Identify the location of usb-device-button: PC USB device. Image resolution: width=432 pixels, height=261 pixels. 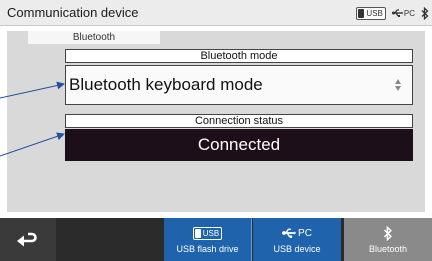
(297, 239).